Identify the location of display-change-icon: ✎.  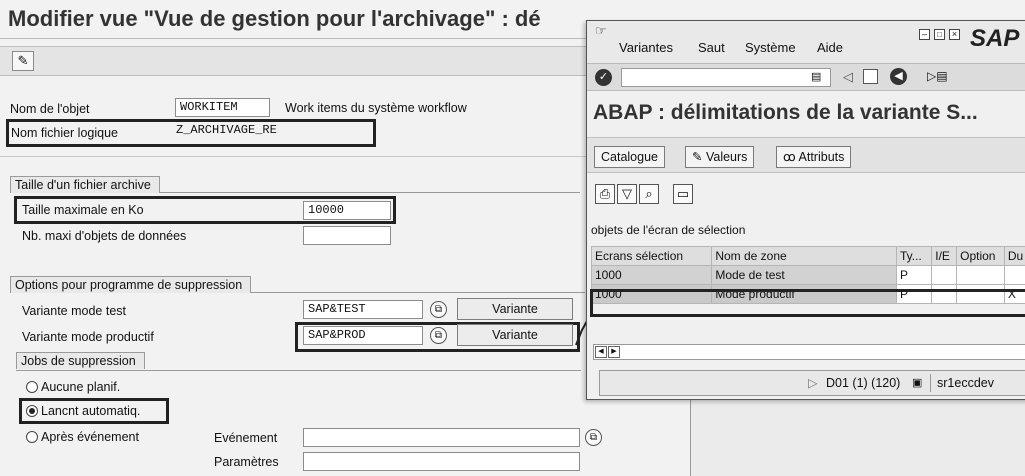
(23, 61).